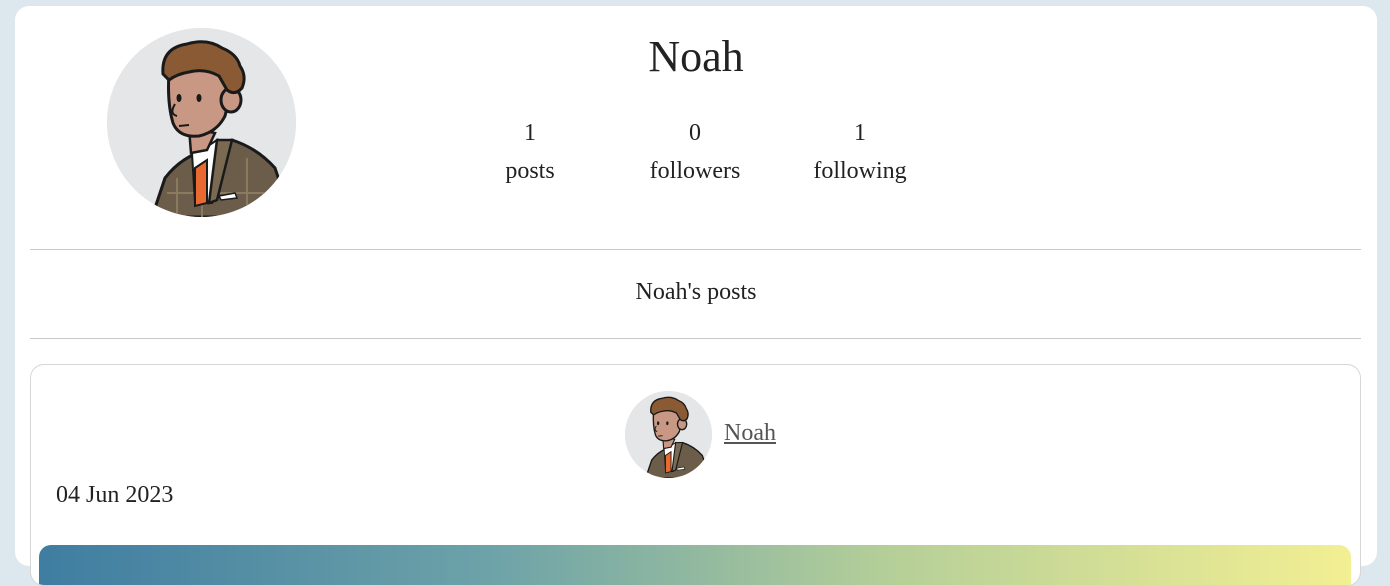  Describe the element at coordinates (695, 133) in the screenshot. I see `stat-followers-count: 0` at that location.